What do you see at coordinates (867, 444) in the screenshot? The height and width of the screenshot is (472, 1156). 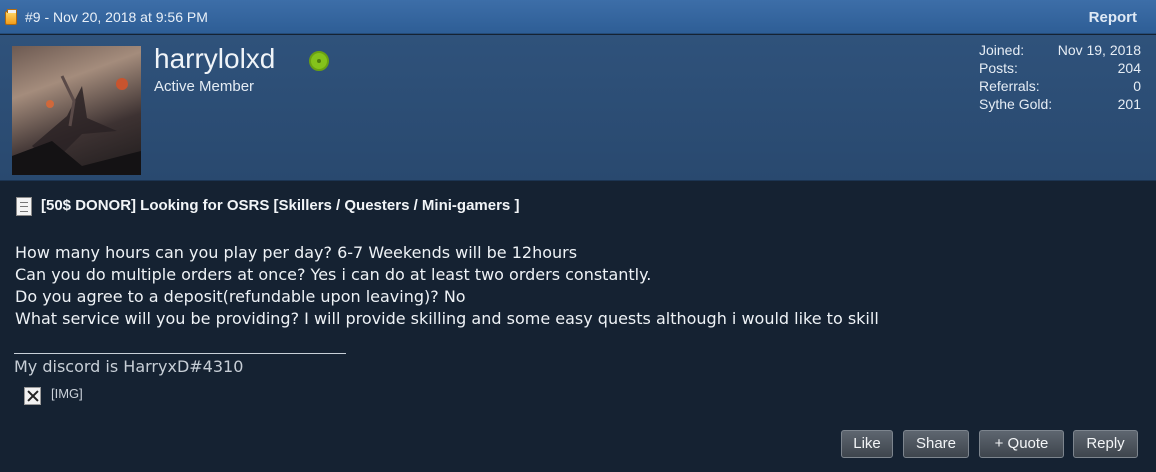 I see `like-button: Like` at bounding box center [867, 444].